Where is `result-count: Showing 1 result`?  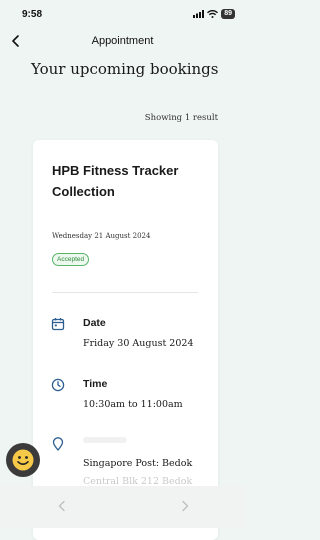
result-count: Showing 1 result is located at coordinates (181, 118).